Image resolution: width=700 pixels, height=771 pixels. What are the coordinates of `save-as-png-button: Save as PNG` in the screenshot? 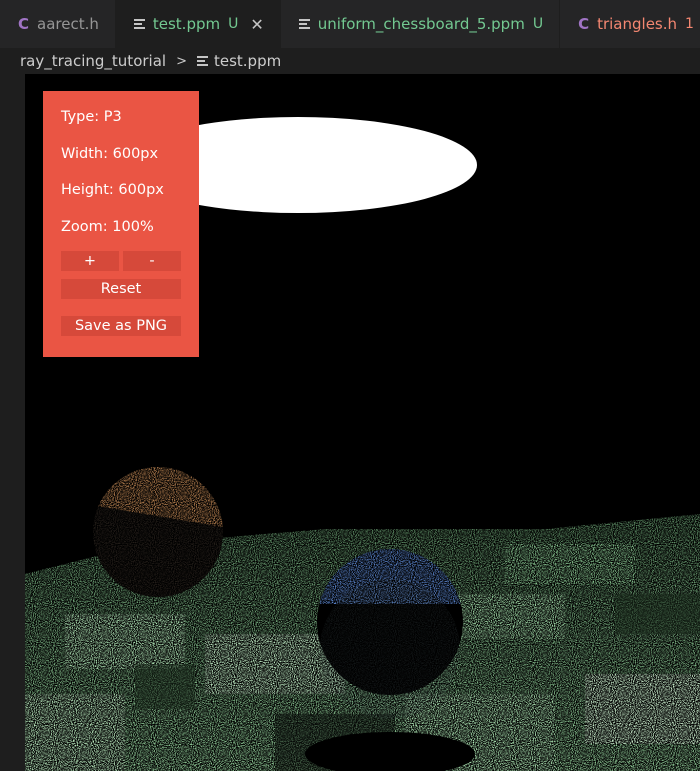 It's located at (121, 326).